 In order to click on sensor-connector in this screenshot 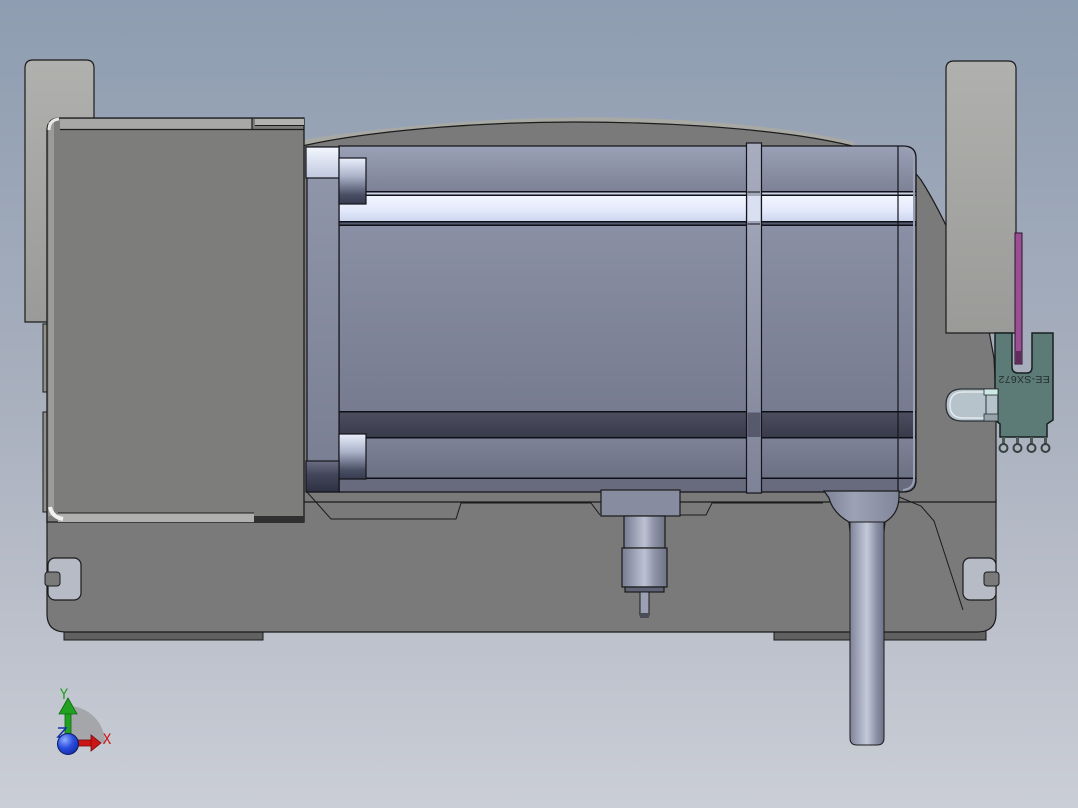, I will do `click(972, 405)`.